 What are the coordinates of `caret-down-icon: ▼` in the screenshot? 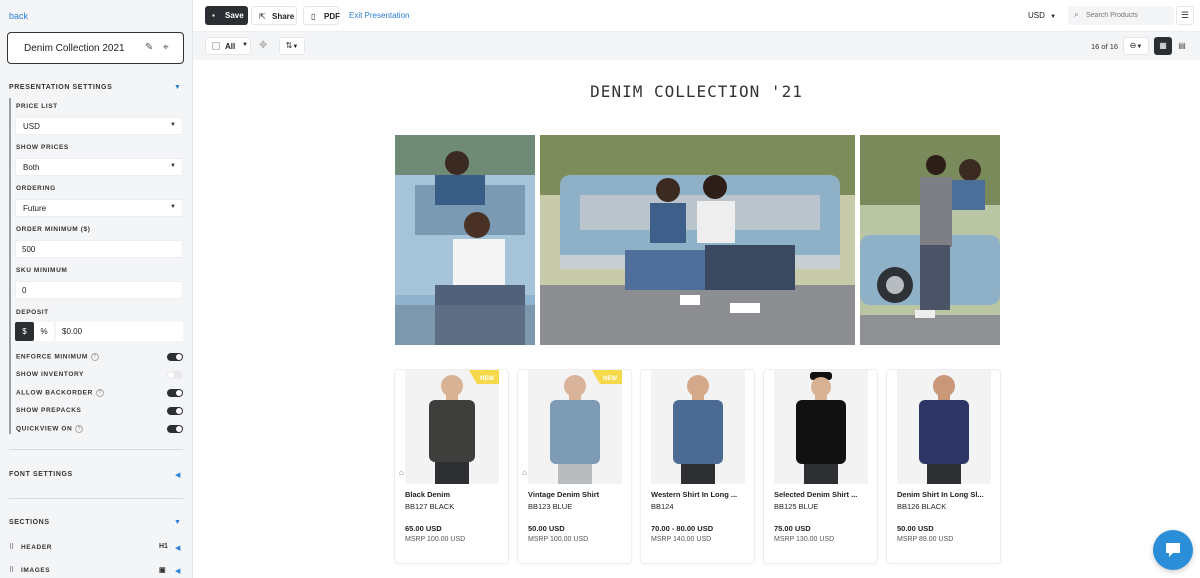 It's located at (295, 47).